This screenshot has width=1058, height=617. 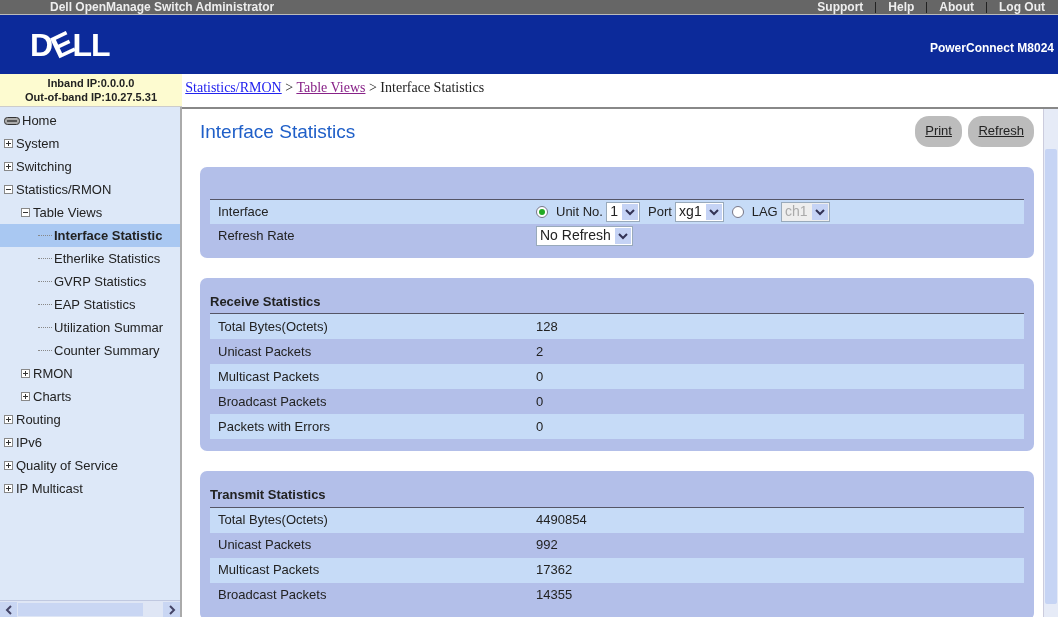 What do you see at coordinates (561, 520) in the screenshot?
I see `stat-value: 4490854` at bounding box center [561, 520].